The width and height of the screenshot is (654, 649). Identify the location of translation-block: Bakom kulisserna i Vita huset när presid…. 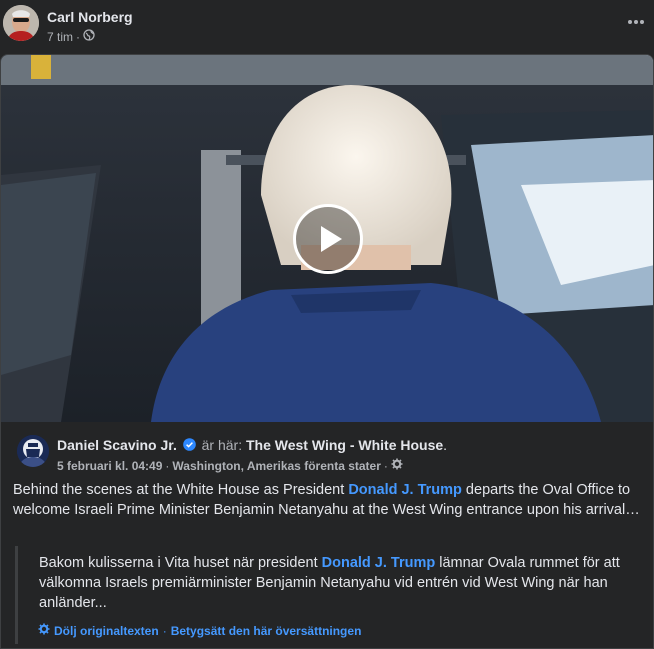
(329, 595).